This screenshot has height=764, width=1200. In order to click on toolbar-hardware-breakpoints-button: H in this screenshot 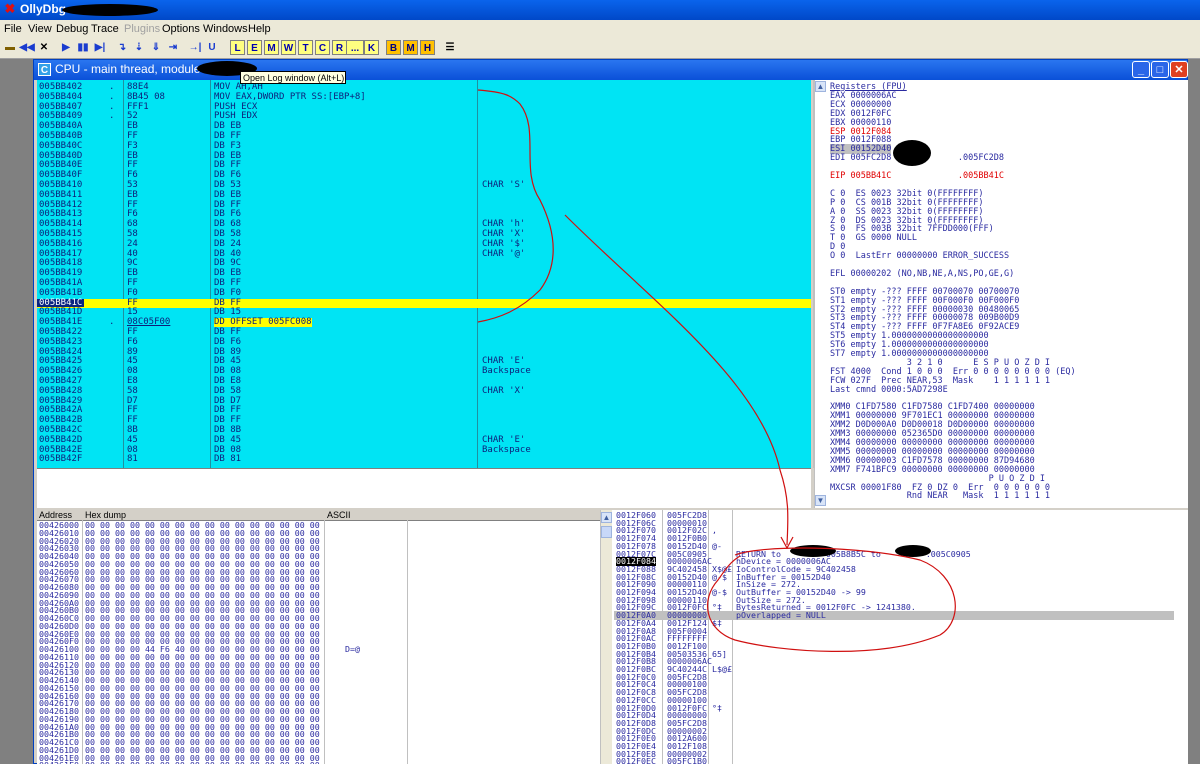, I will do `click(427, 47)`.